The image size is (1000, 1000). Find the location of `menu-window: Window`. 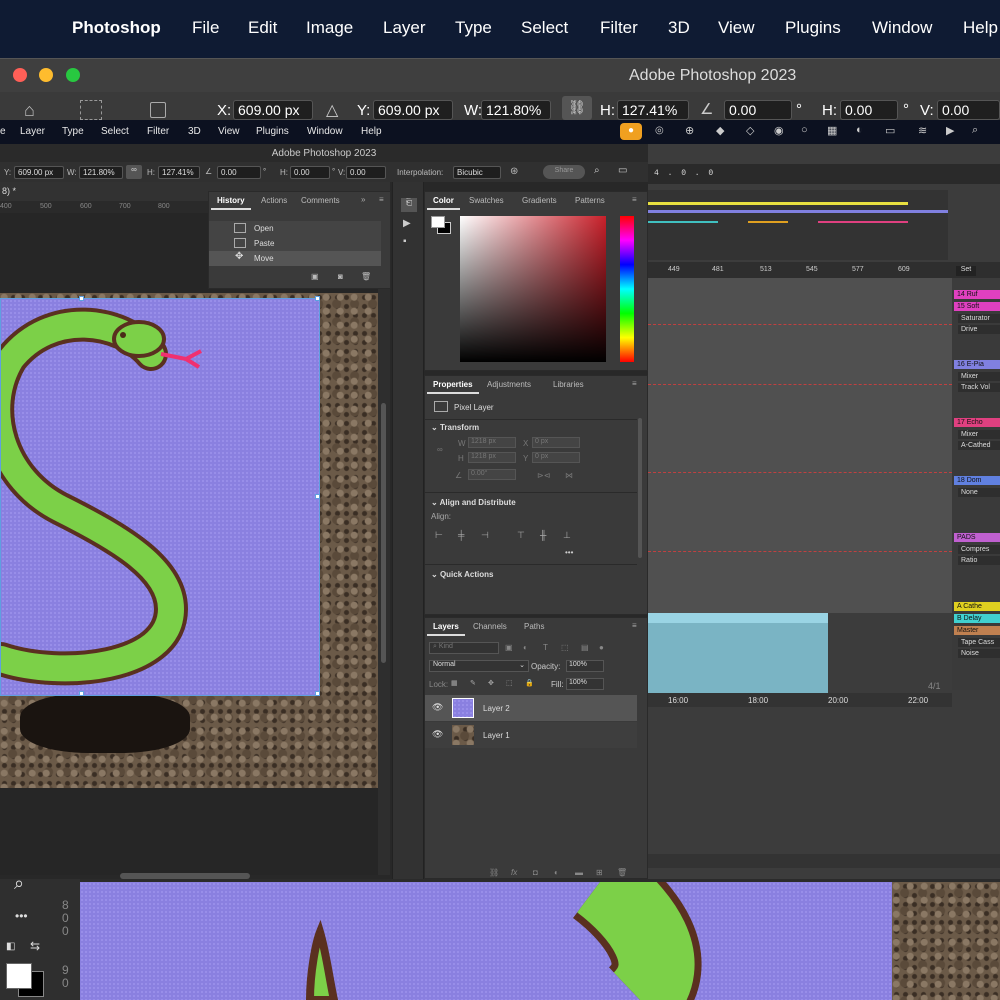

menu-window: Window is located at coordinates (902, 28).